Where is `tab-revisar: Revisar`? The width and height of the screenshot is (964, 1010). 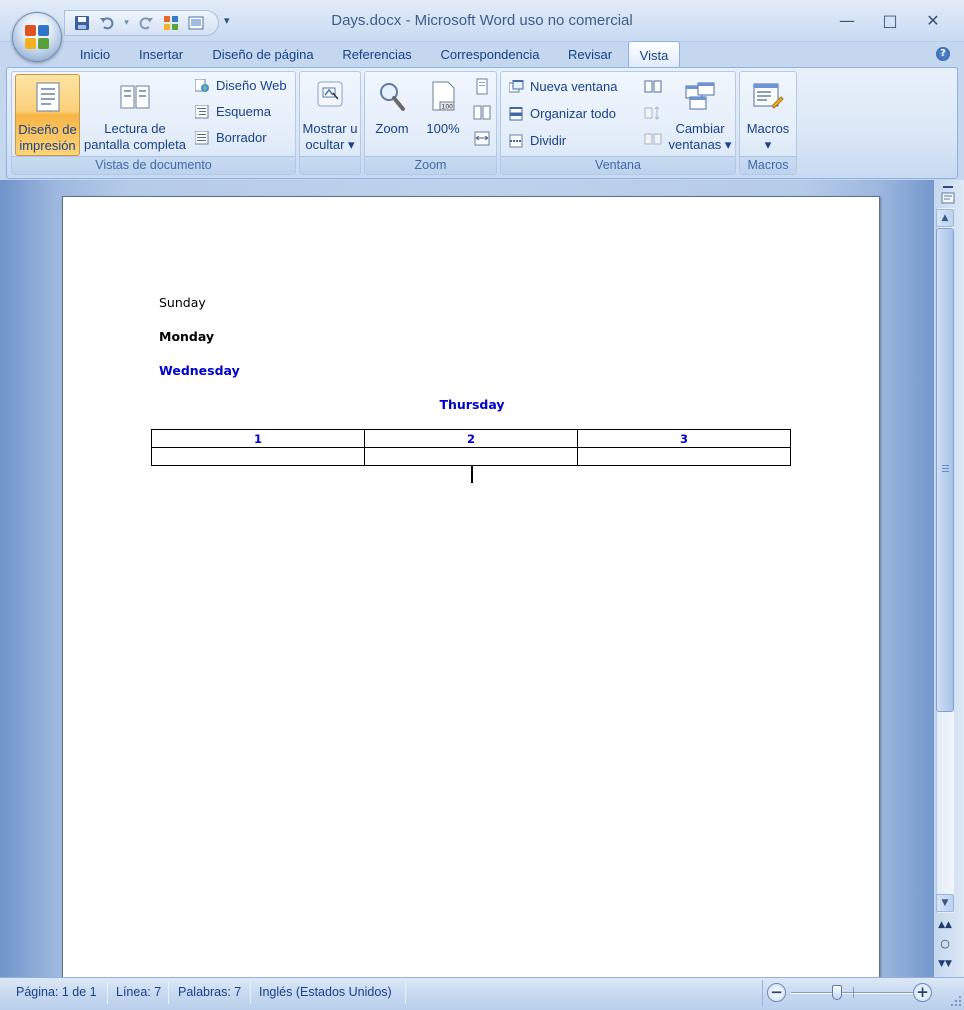 tab-revisar: Revisar is located at coordinates (590, 56).